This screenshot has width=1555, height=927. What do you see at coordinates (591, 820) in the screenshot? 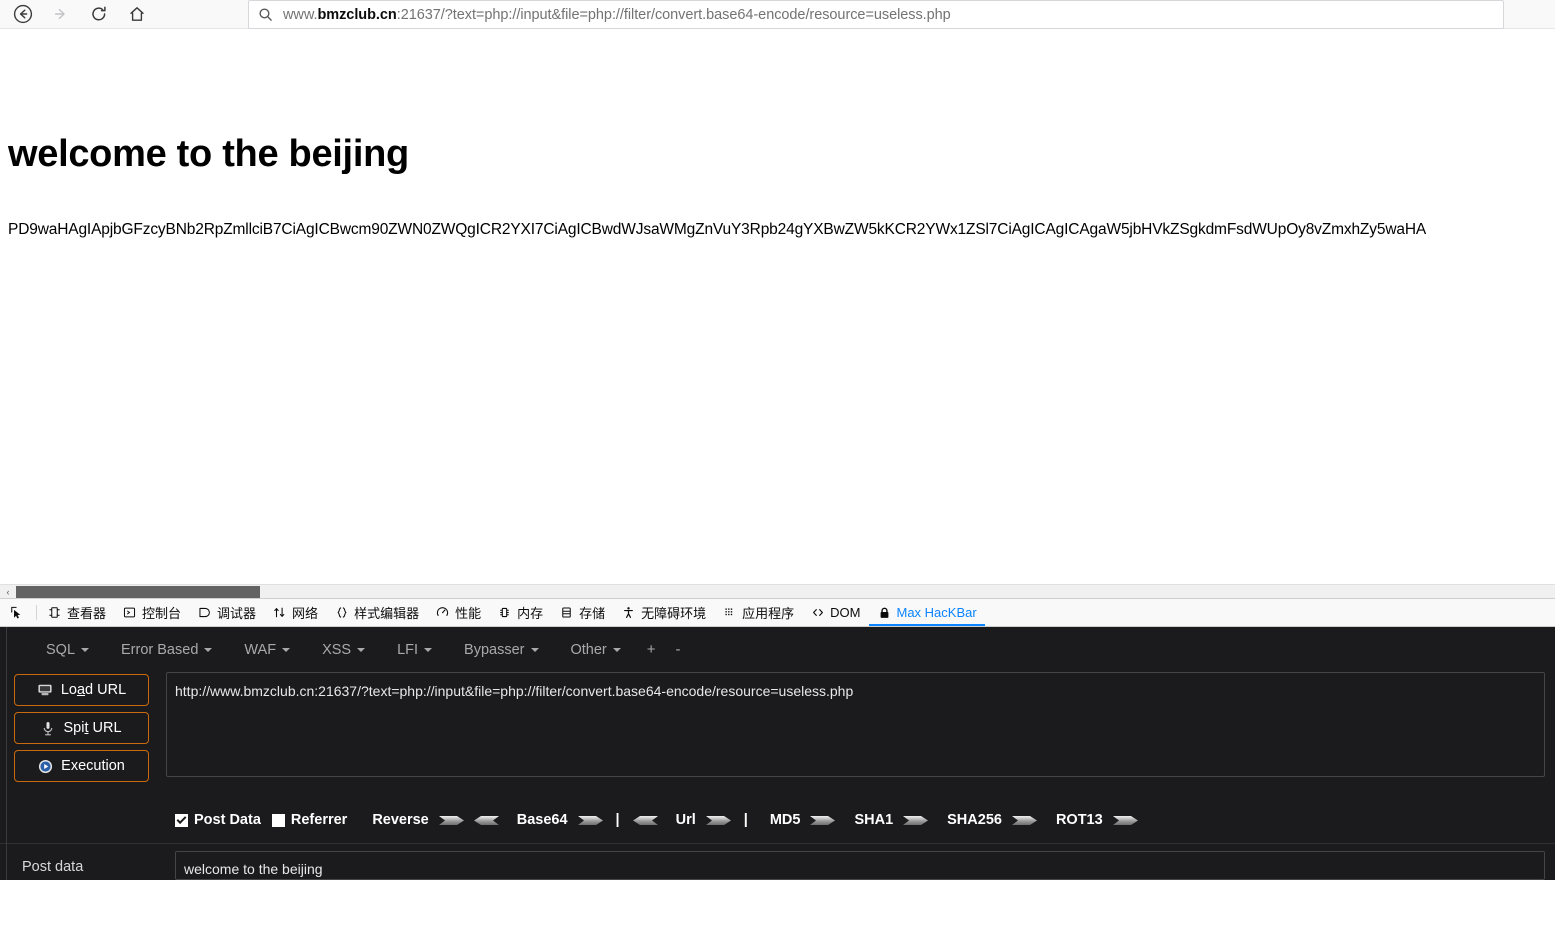
I see `base64-encode-arrow-right-icon` at bounding box center [591, 820].